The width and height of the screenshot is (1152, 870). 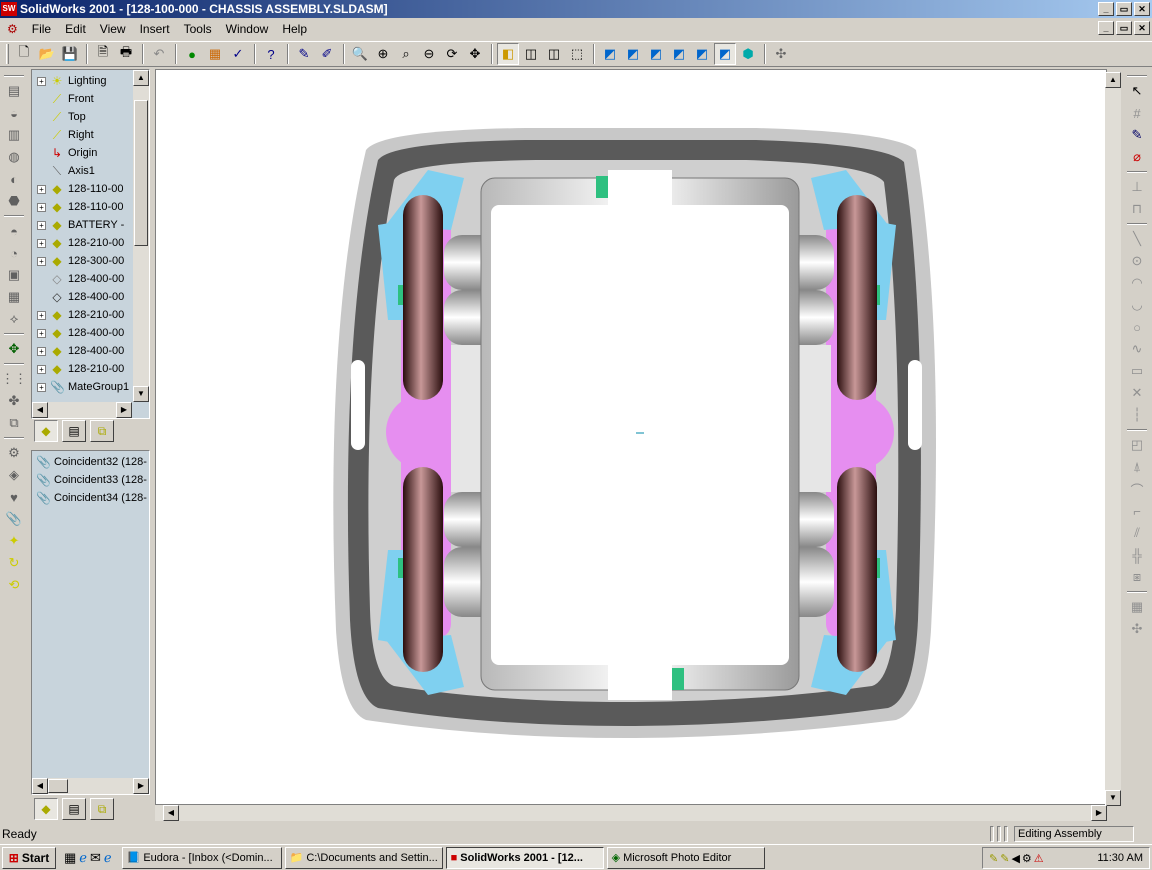 What do you see at coordinates (531, 54) in the screenshot?
I see `hidden-removed-icon: ◫` at bounding box center [531, 54].